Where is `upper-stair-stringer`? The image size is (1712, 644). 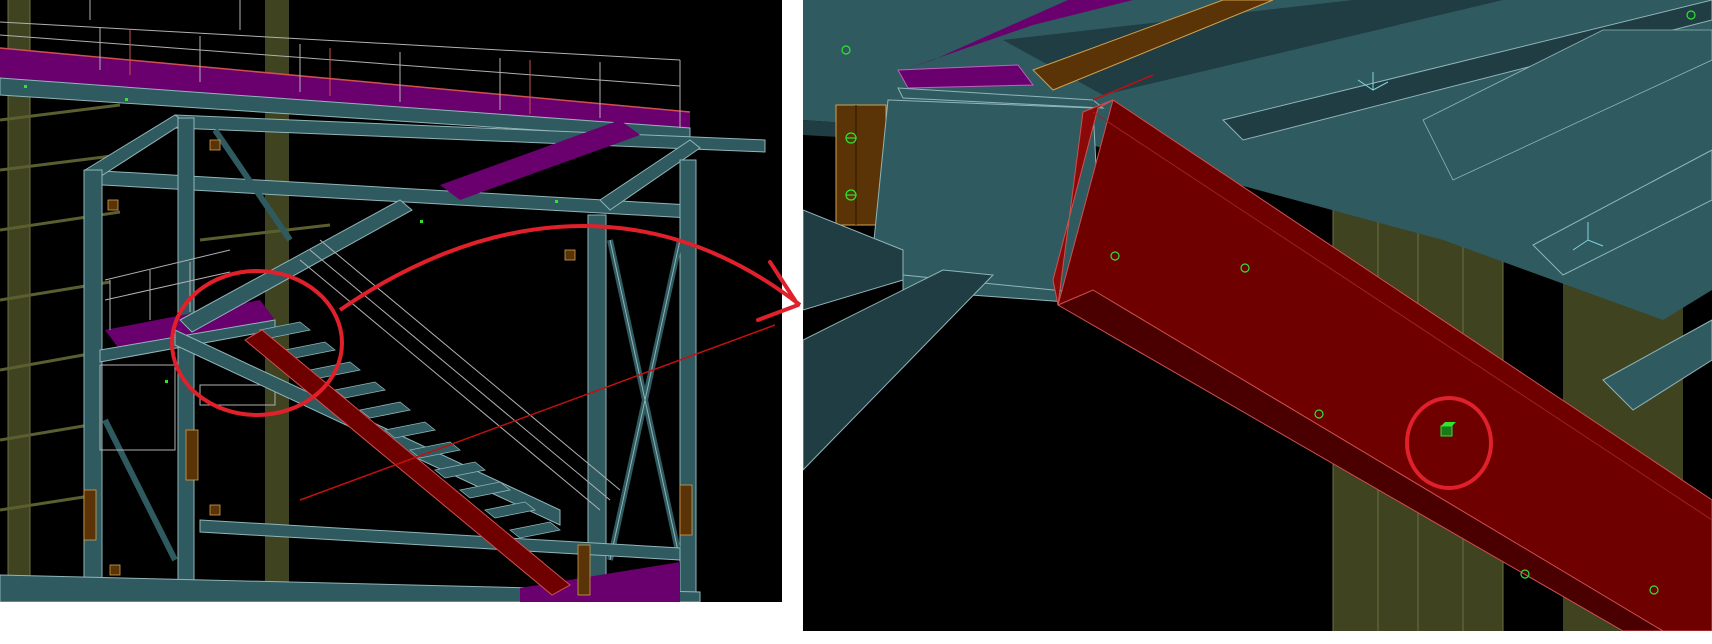 upper-stair-stringer is located at coordinates (296, 266).